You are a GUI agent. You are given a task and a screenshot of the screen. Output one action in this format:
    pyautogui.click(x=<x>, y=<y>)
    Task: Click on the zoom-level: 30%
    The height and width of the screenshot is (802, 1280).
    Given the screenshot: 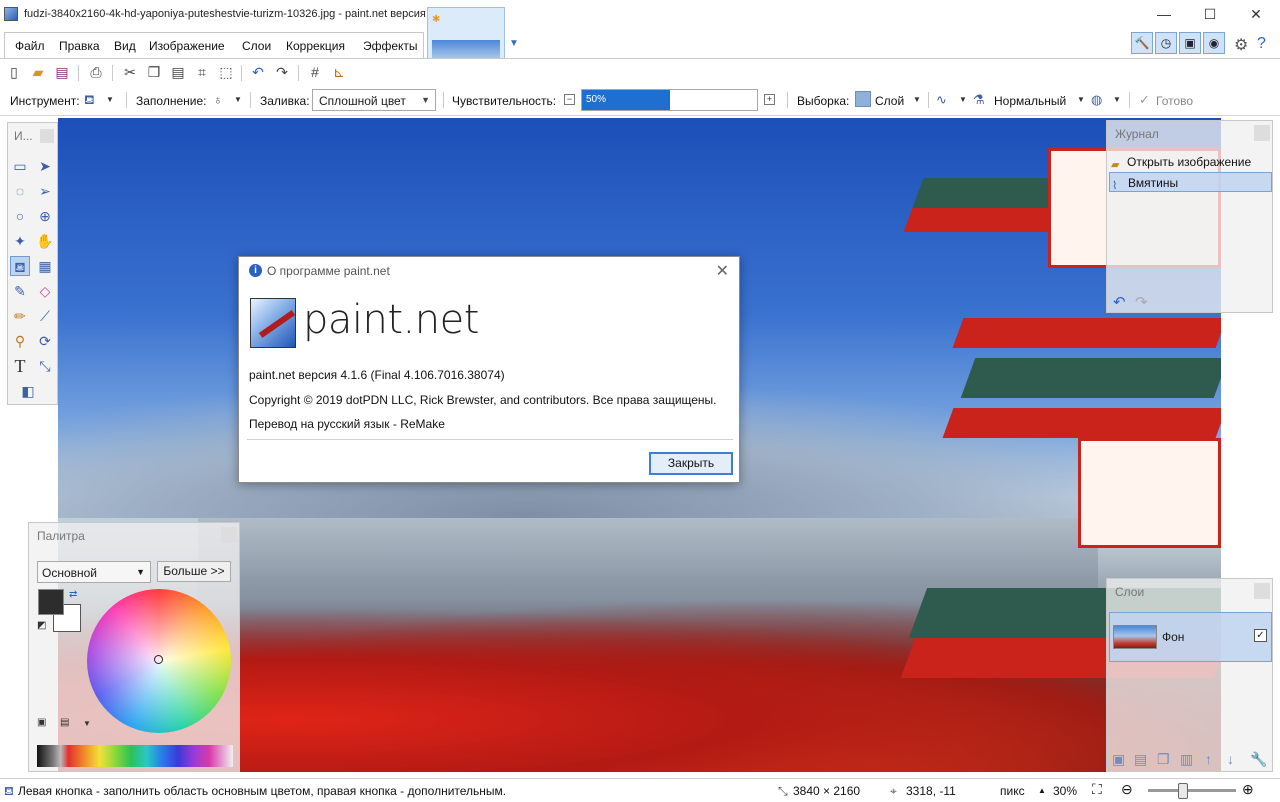 What is the action you would take?
    pyautogui.click(x=1065, y=791)
    